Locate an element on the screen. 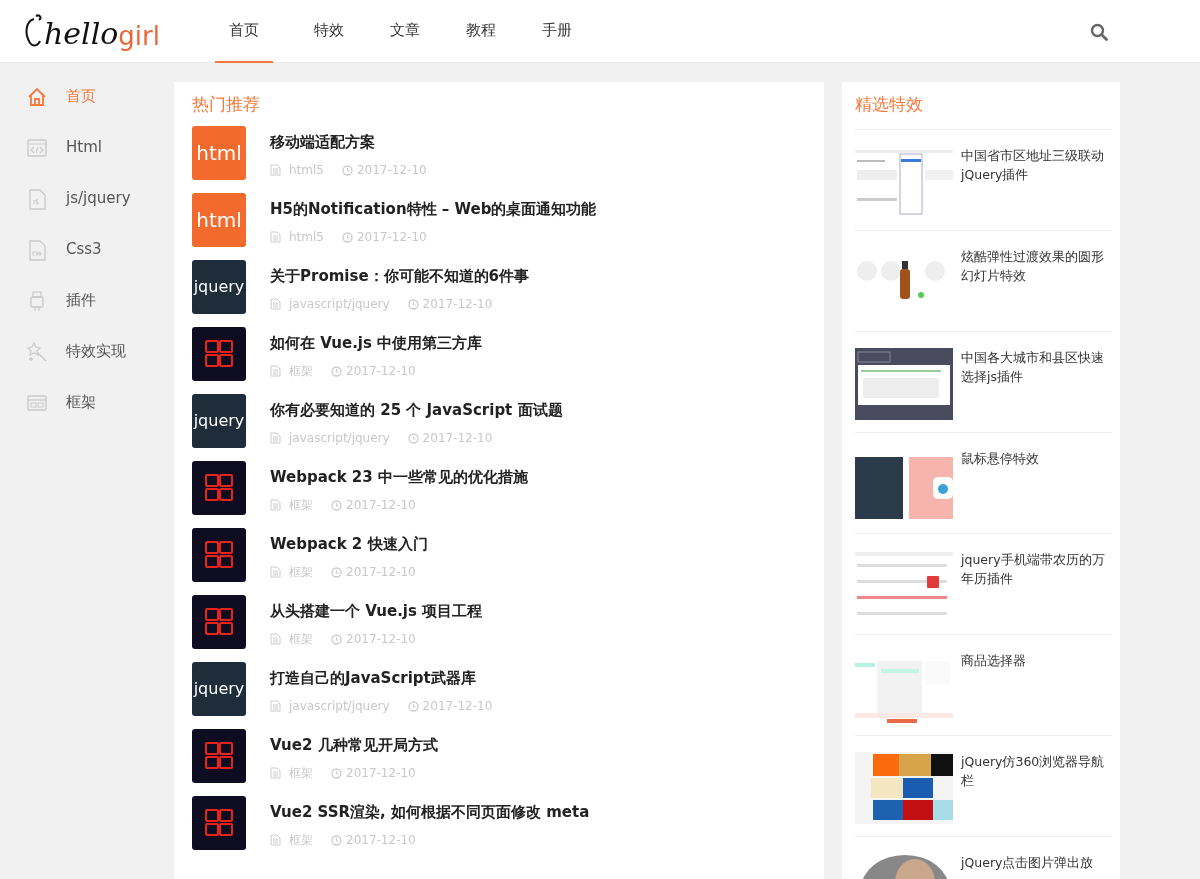 This screenshot has width=1200, height=879. effect-link: 中国省市区地址三级联动jQuery插件 is located at coordinates (1036, 165).